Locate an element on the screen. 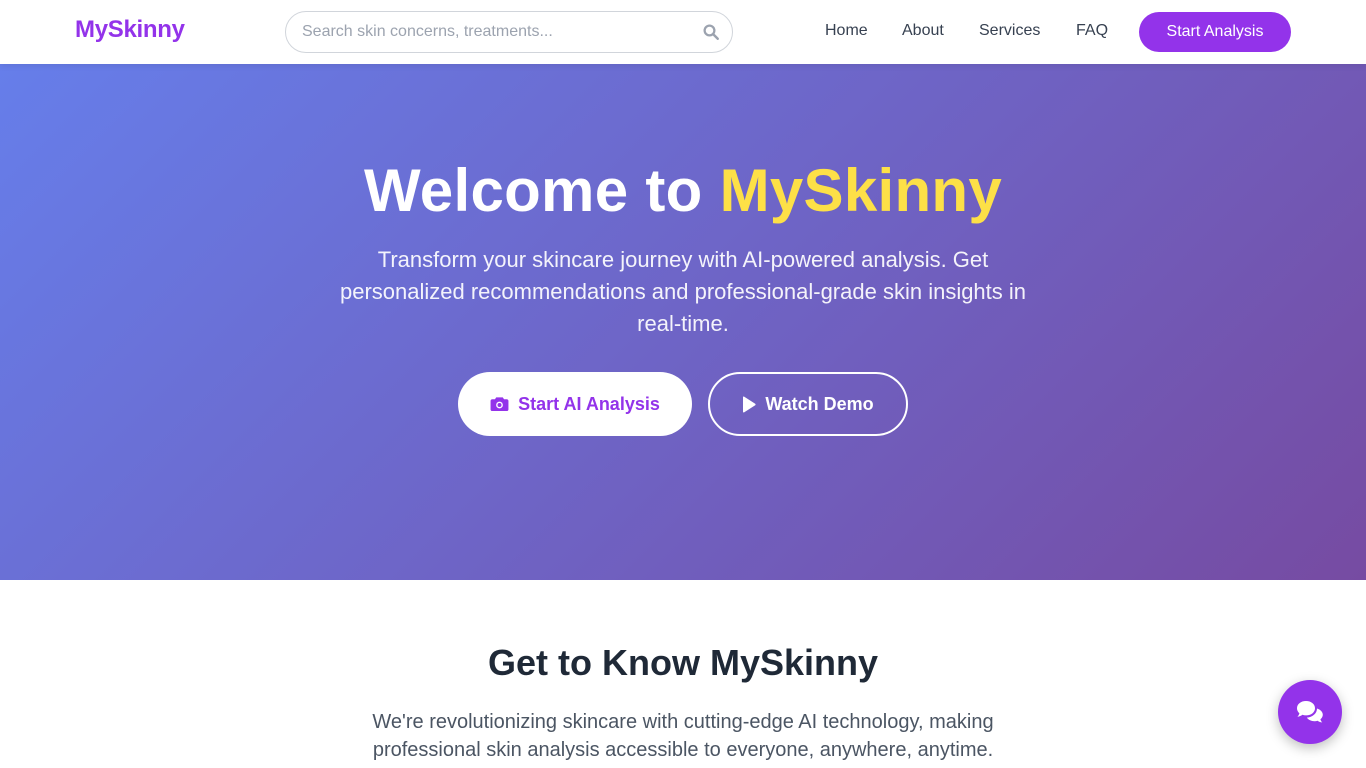  play-icon is located at coordinates (749, 404).